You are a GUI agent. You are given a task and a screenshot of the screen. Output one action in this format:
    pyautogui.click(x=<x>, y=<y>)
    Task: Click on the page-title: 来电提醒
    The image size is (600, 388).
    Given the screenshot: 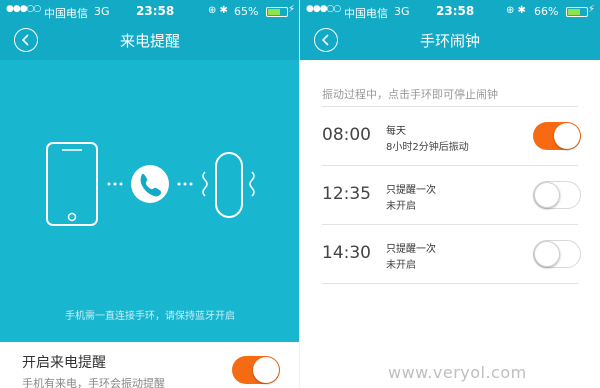 What is the action you would take?
    pyautogui.click(x=149, y=41)
    